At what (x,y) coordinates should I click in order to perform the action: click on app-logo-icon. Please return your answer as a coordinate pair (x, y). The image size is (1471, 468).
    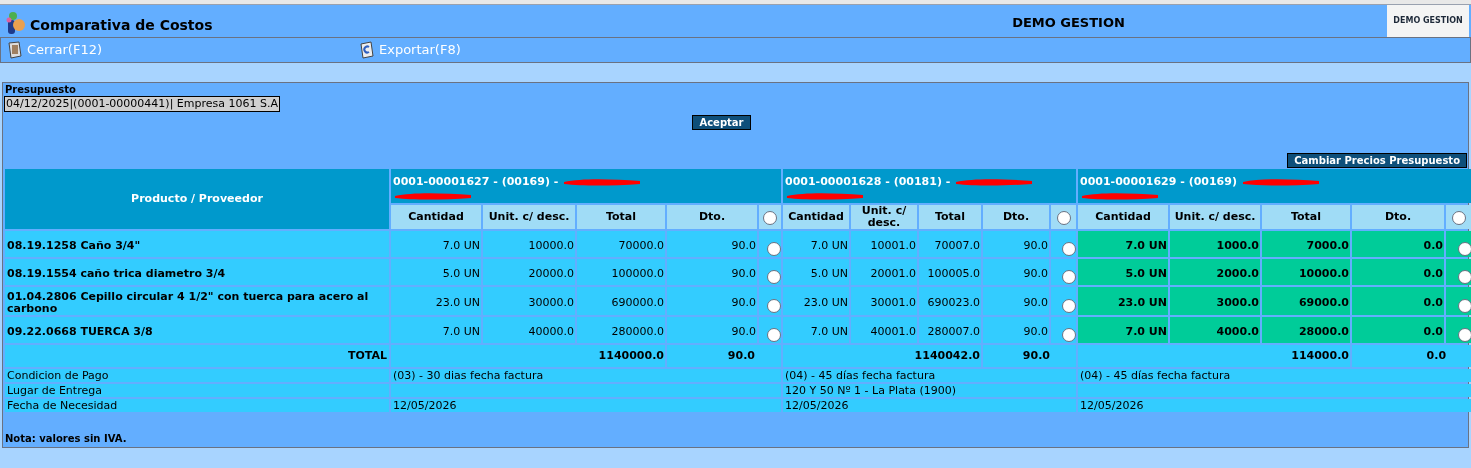
    Looking at the image, I should click on (16, 23).